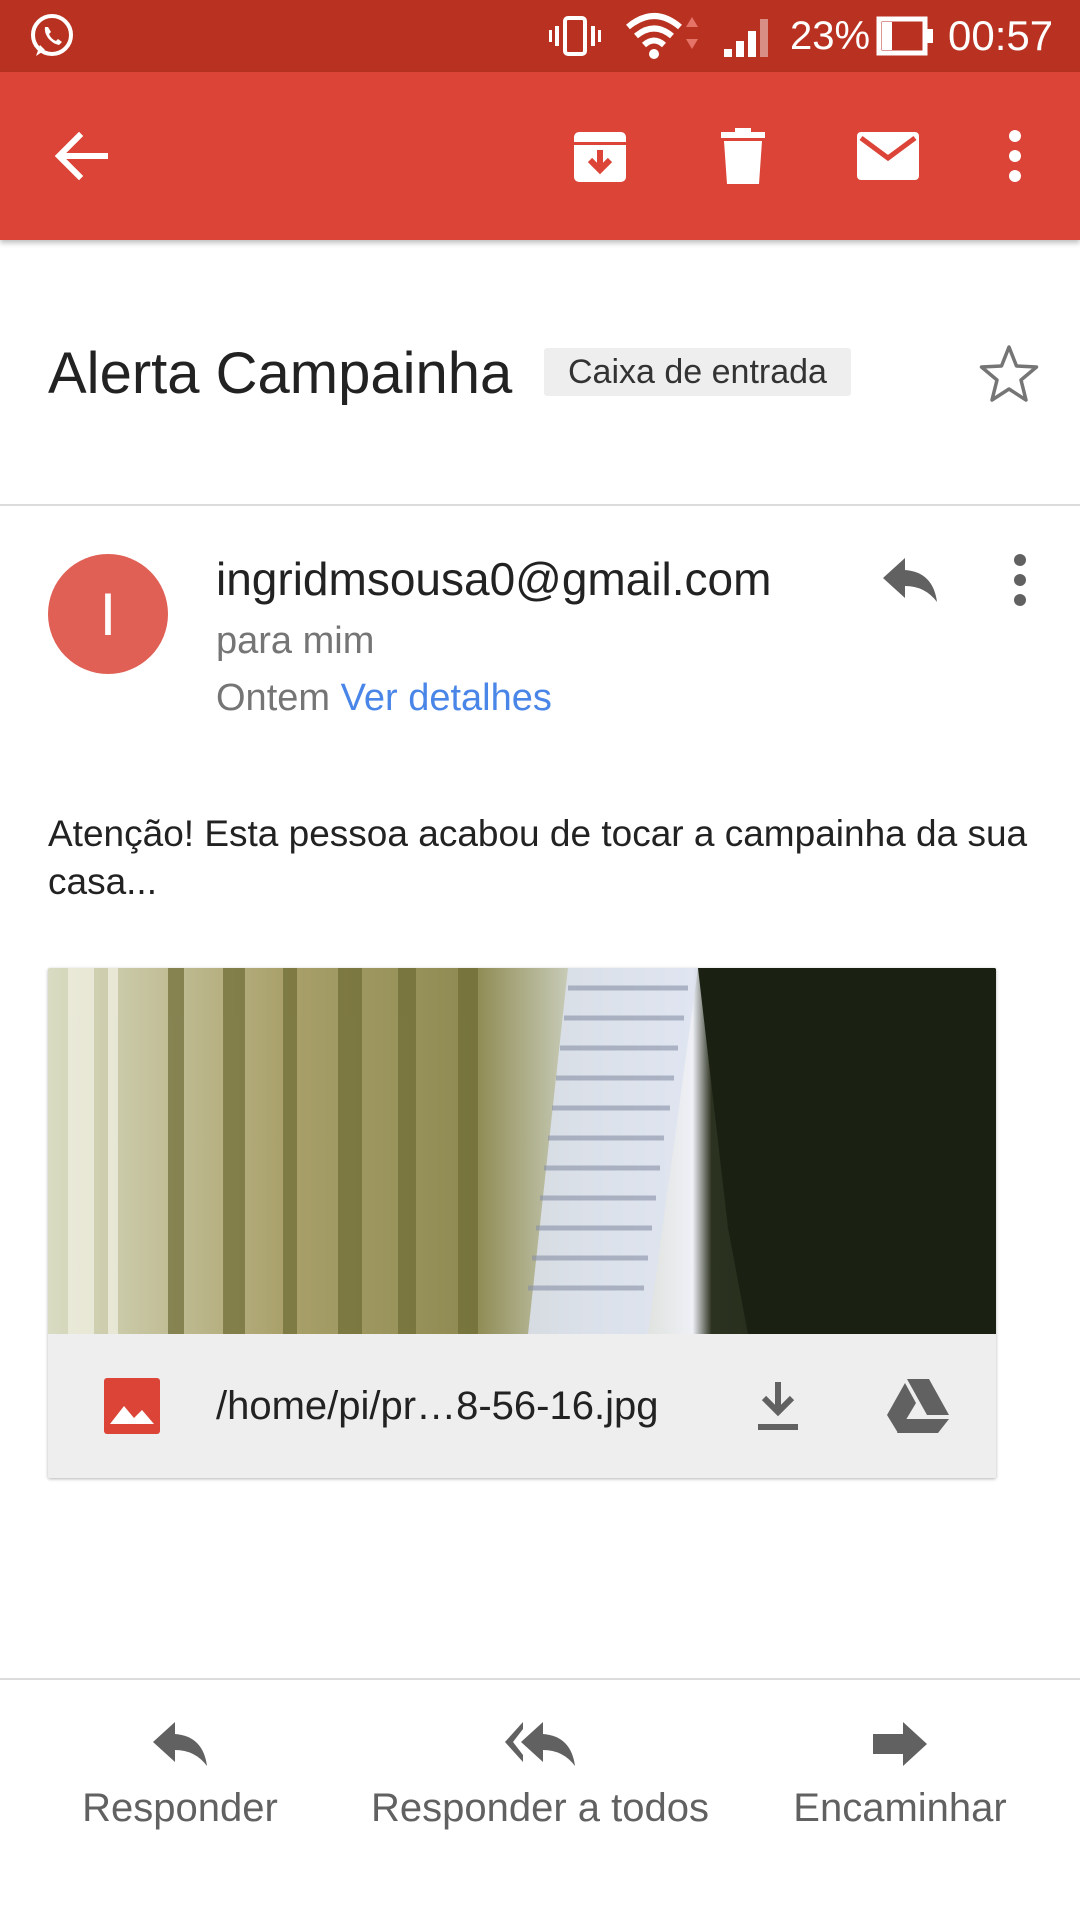 This screenshot has width=1080, height=1920. I want to click on subject-row: Alerta Campainha Caixa de entrada, so click(540, 372).